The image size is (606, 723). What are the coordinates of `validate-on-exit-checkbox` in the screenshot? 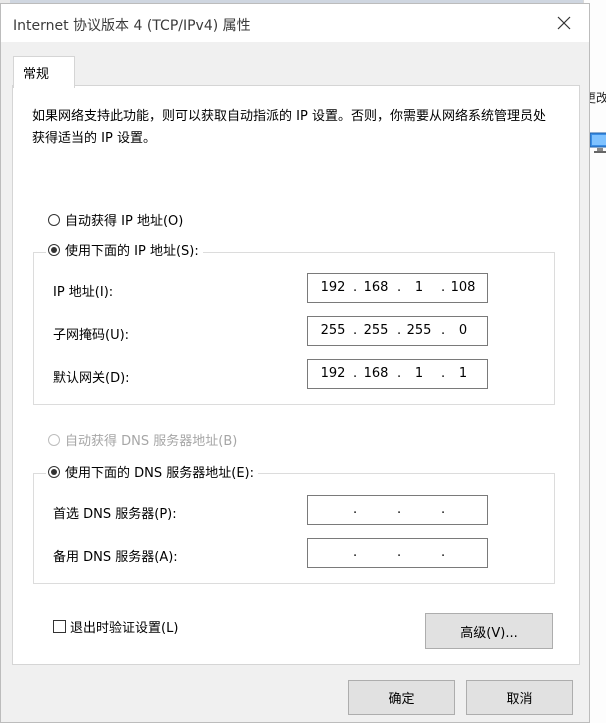 It's located at (59, 626).